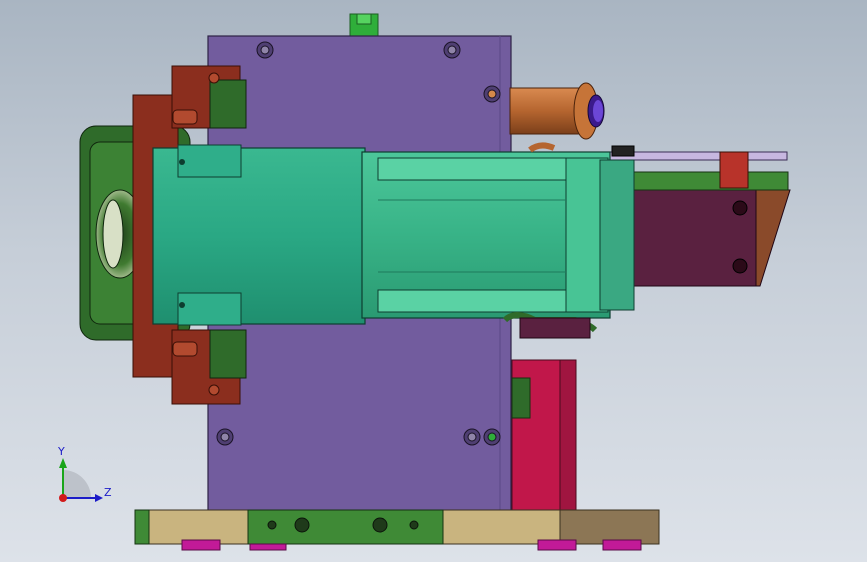 The height and width of the screenshot is (562, 867). I want to click on triad-z-label: Z, so click(108, 492).